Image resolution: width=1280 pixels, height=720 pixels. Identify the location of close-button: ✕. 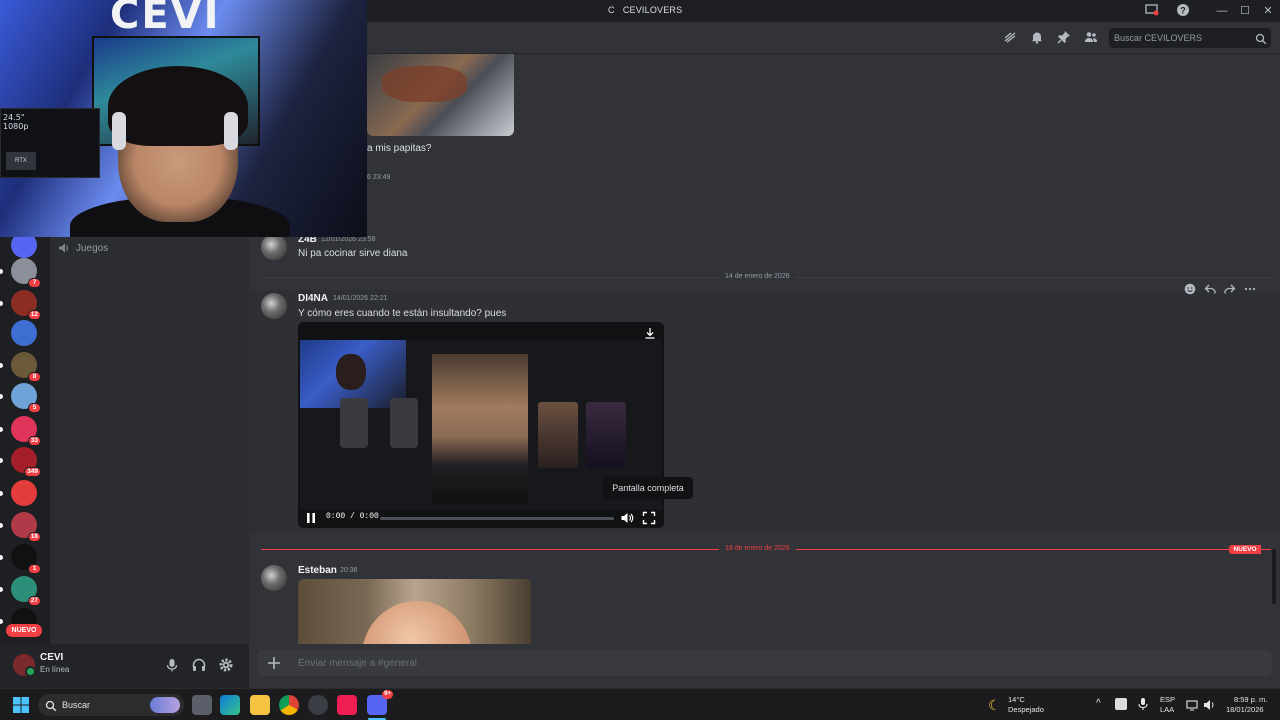
(1268, 11).